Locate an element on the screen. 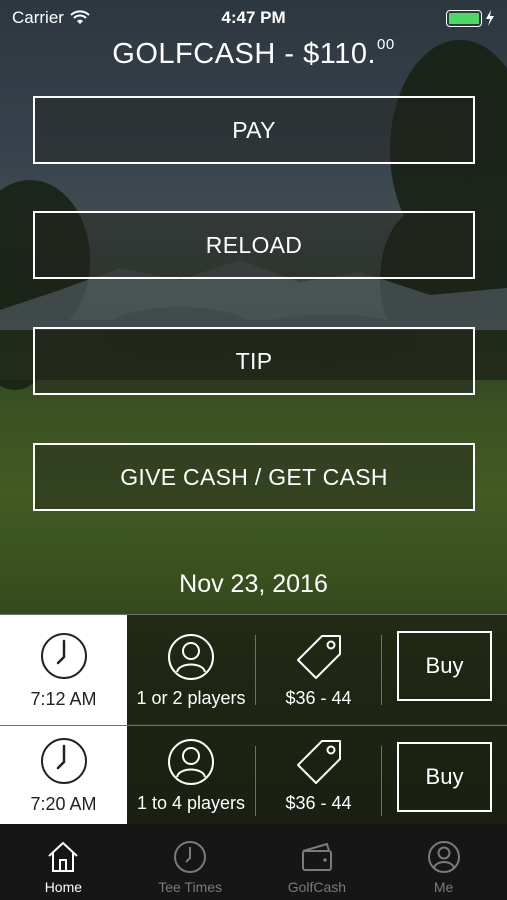 This screenshot has height=900, width=507. reload-button: RELOAD is located at coordinates (254, 245).